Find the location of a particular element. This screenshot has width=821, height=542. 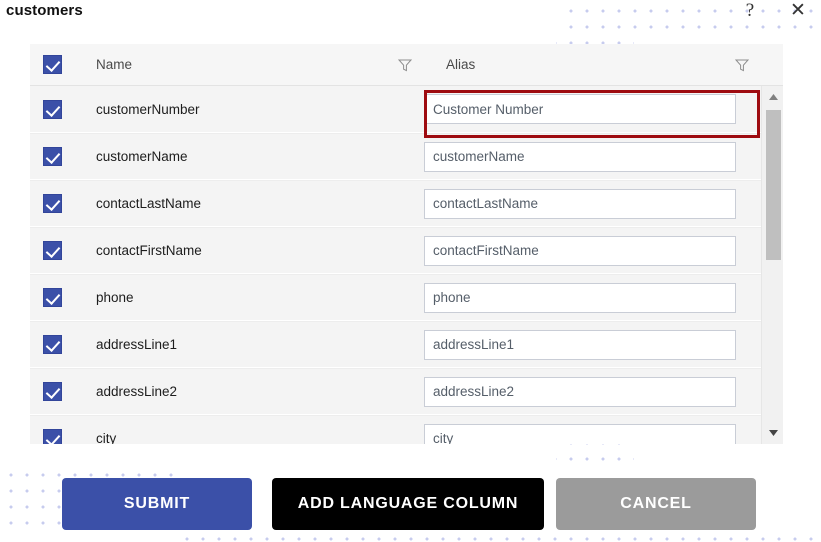

row-name-cell: addressLine1 is located at coordinates (249, 344).